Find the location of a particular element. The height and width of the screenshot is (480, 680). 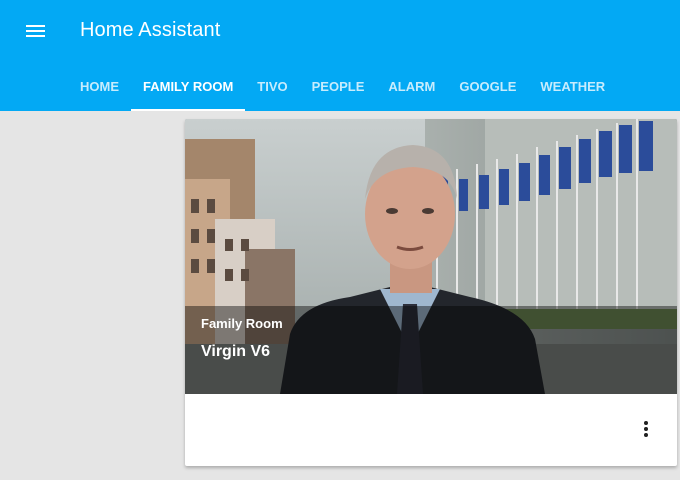

media-player-name: Family Room is located at coordinates (242, 323).